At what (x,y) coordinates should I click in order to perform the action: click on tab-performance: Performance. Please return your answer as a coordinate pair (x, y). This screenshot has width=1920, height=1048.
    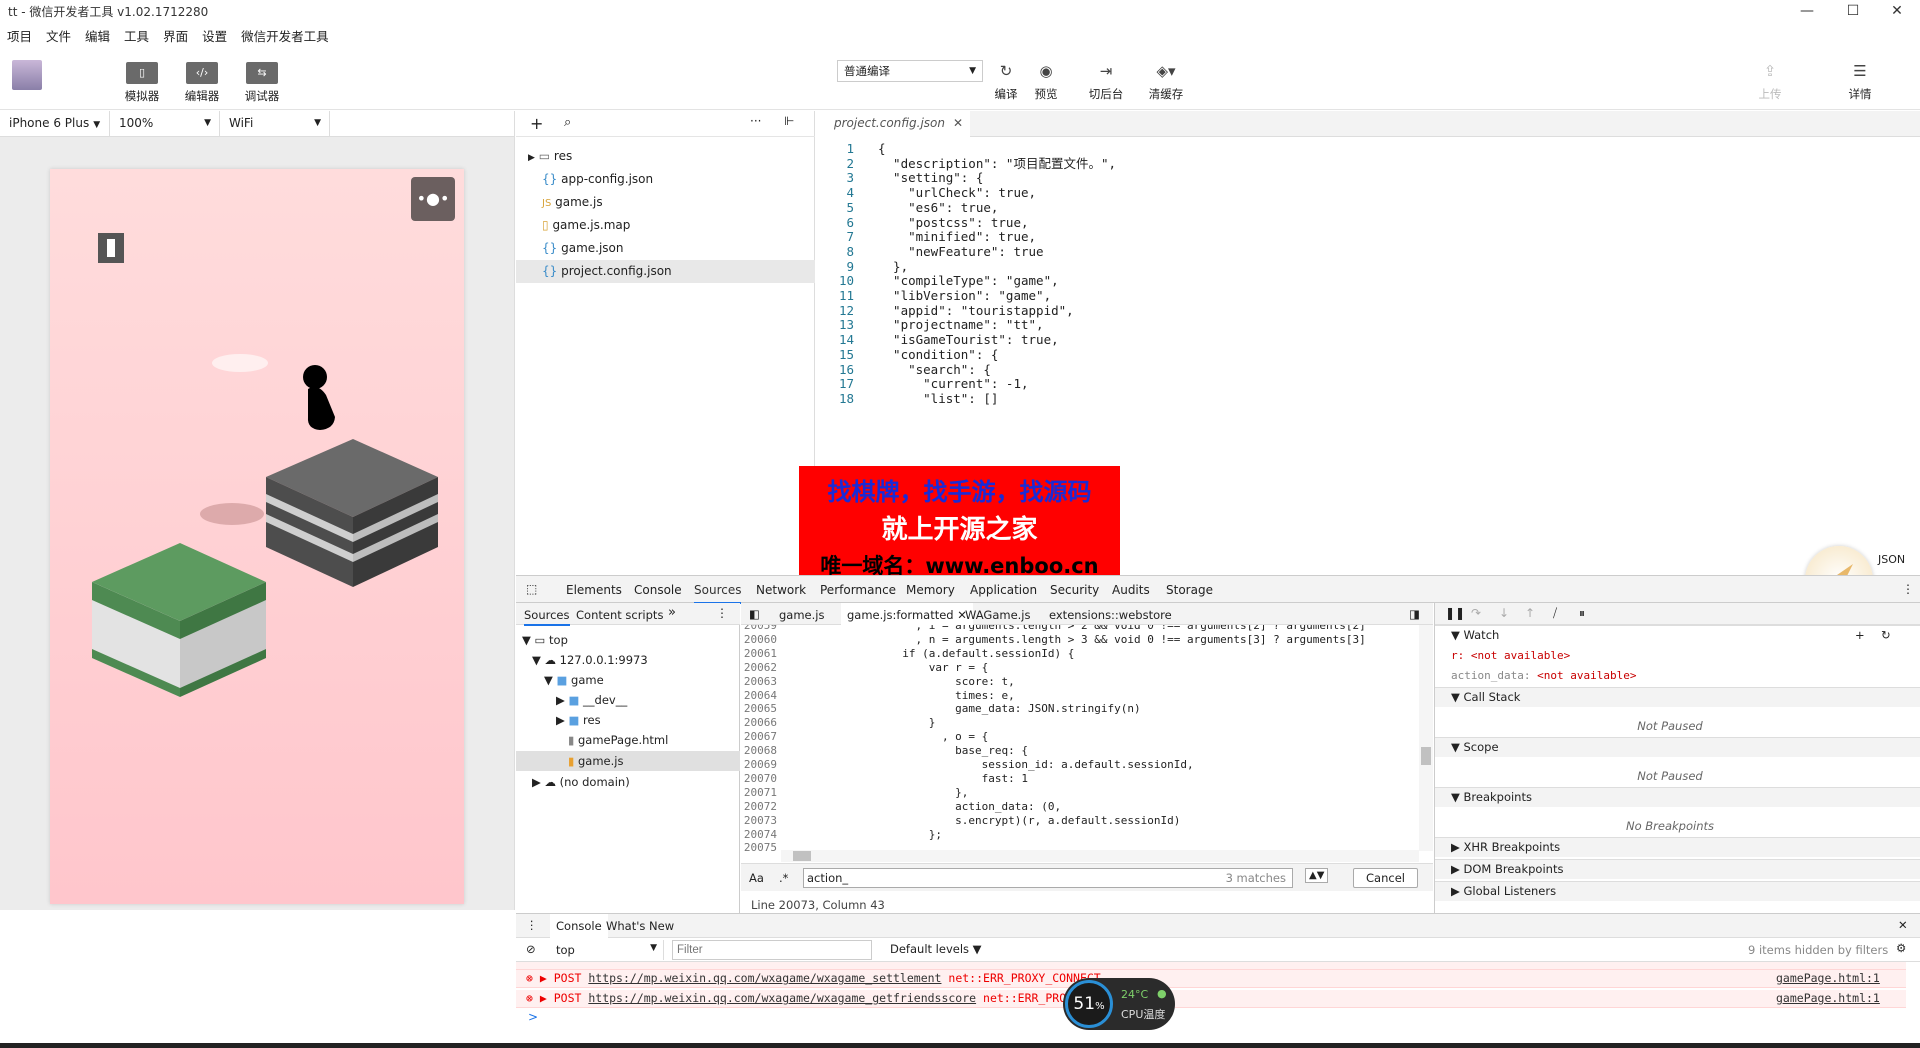
    Looking at the image, I should click on (858, 590).